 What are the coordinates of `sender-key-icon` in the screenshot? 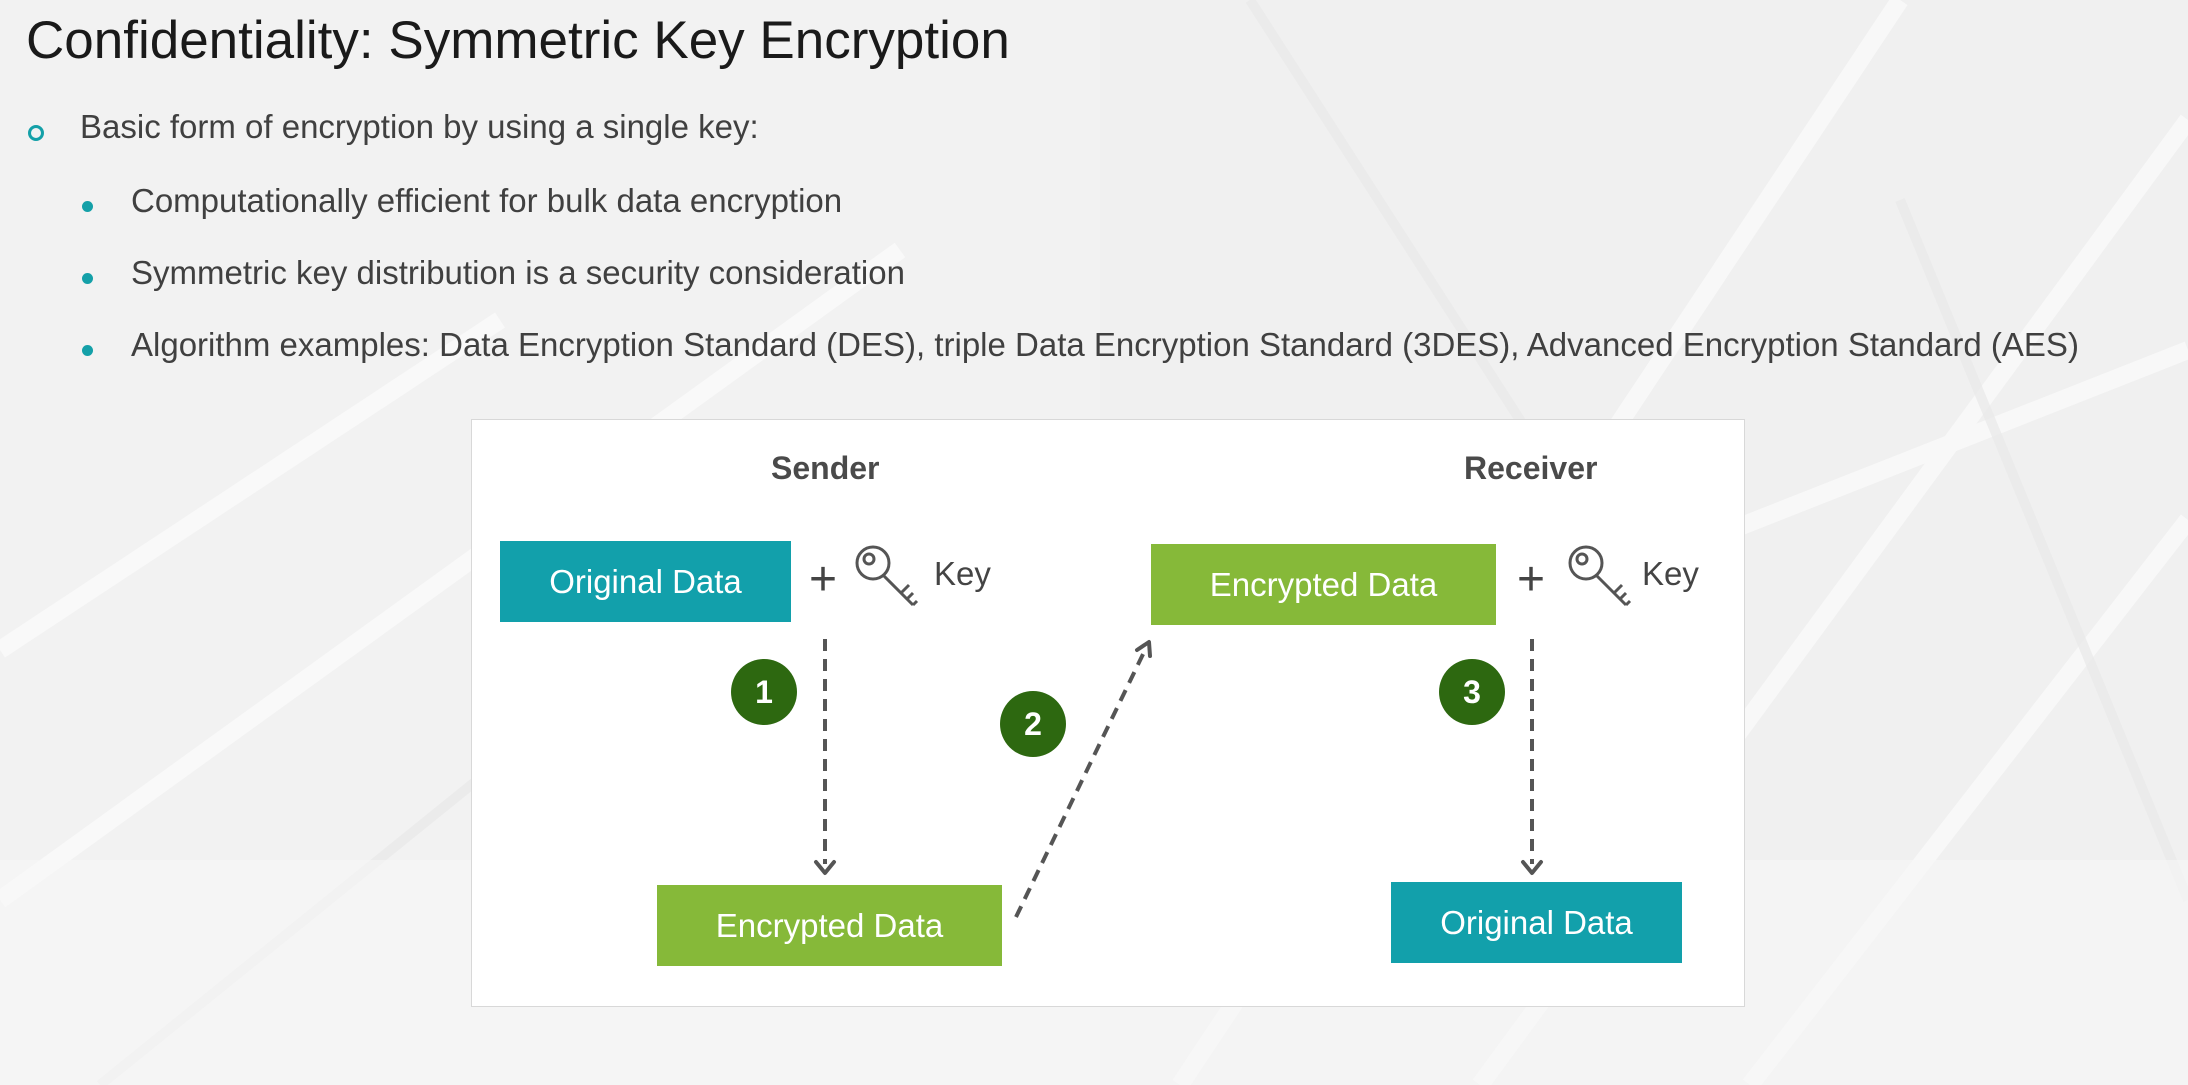 It's located at (887, 576).